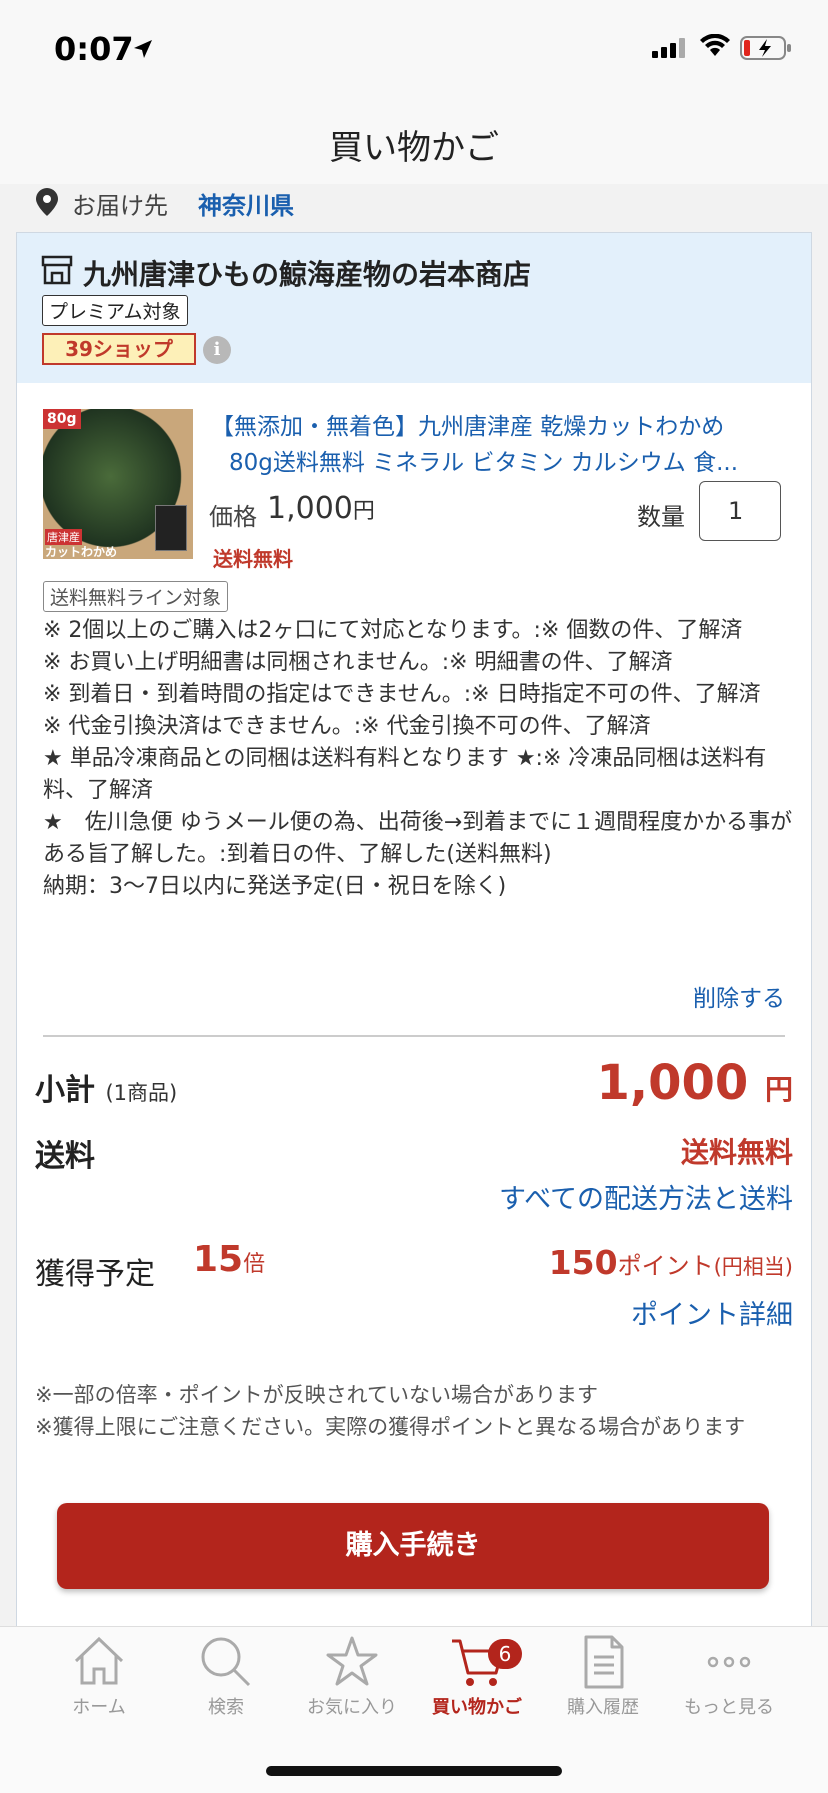  What do you see at coordinates (119, 349) in the screenshot?
I see `shop-39-badge: 39ショップ` at bounding box center [119, 349].